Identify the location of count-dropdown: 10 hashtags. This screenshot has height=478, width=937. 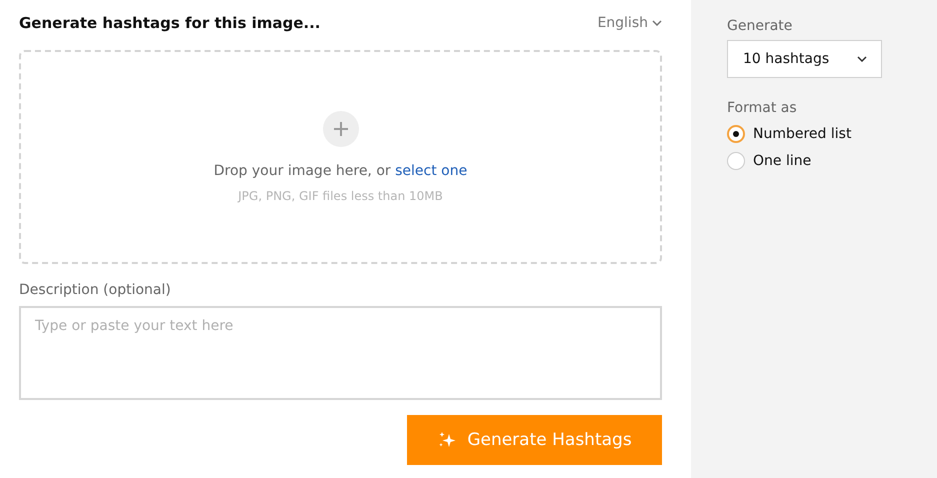
(804, 59).